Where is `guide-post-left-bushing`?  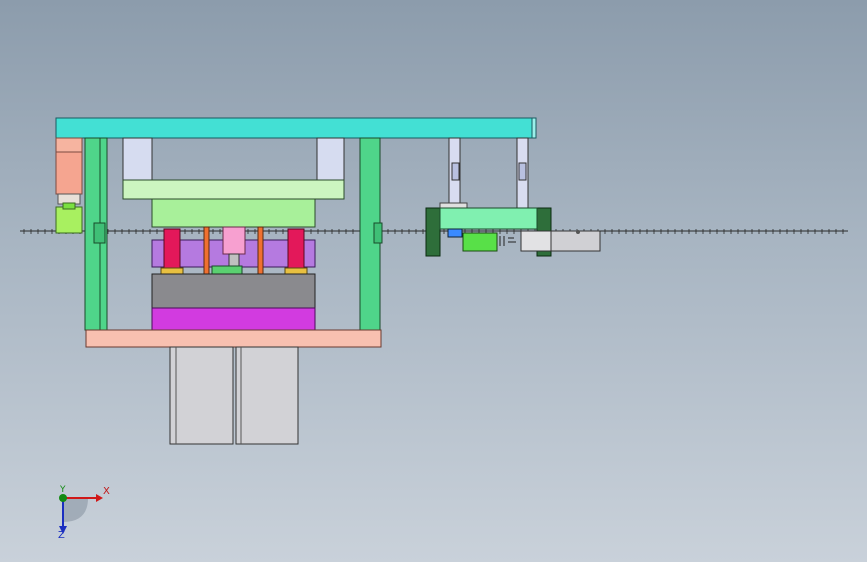 guide-post-left-bushing is located at coordinates (99, 233).